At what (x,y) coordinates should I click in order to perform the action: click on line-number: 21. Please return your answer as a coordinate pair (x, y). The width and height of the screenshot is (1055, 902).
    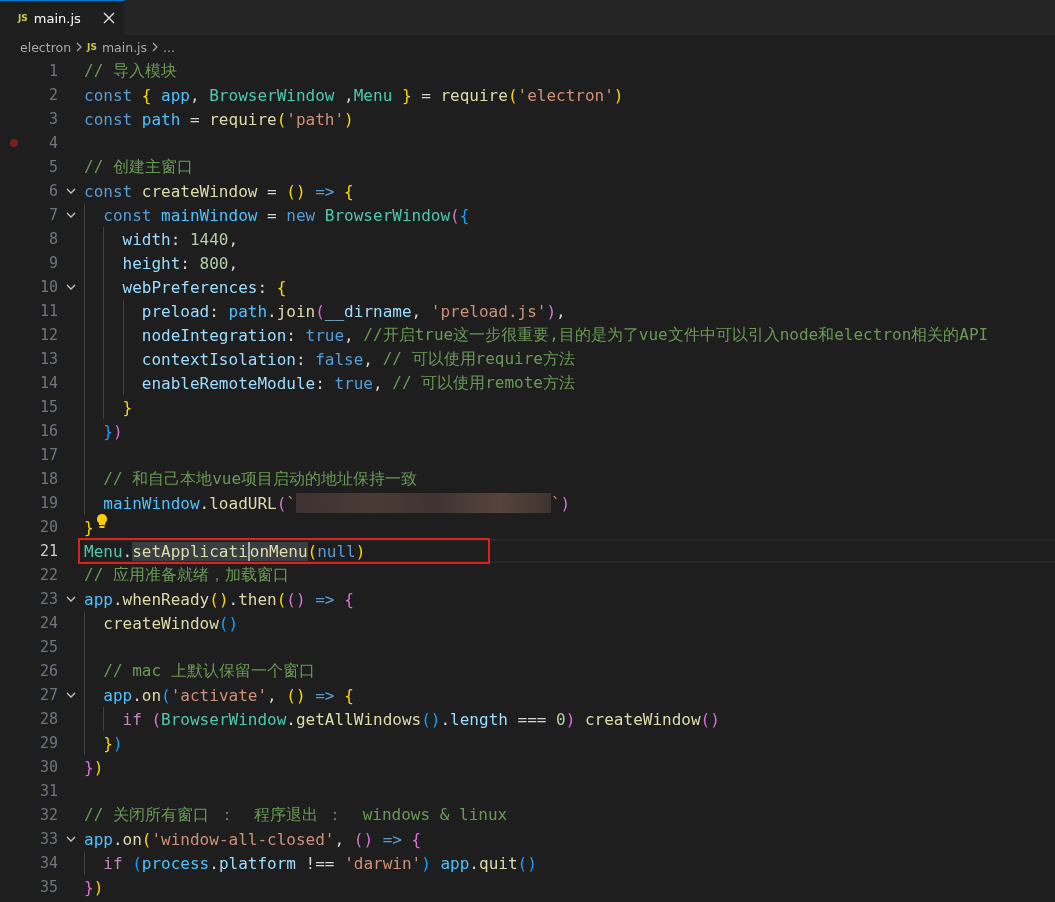
    Looking at the image, I should click on (48, 551).